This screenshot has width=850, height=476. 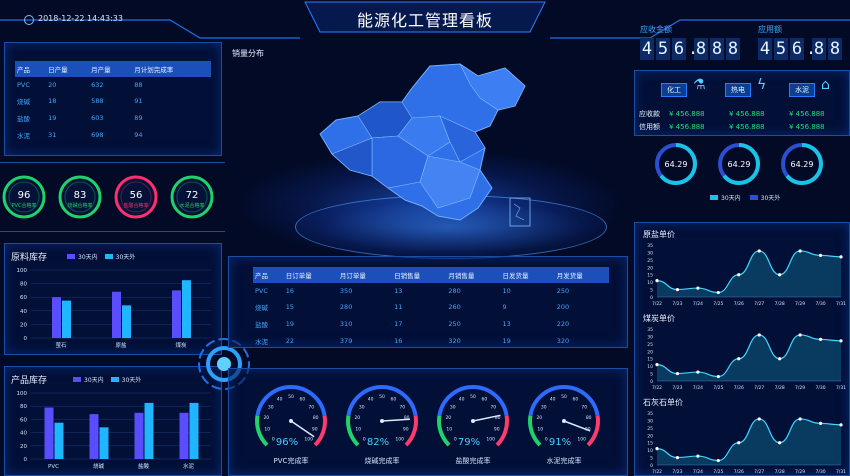 What do you see at coordinates (687, 113) in the screenshot?
I see `money-value: ¥ 456.888` at bounding box center [687, 113].